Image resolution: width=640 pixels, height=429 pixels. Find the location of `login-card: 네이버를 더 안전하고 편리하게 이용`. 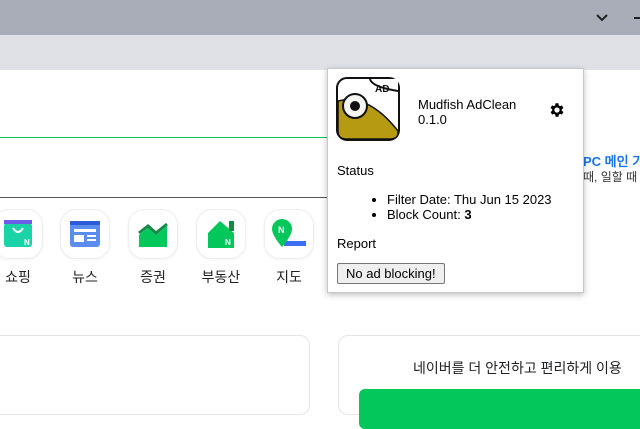

login-card: 네이버를 더 안전하고 편리하게 이용 is located at coordinates (489, 382).